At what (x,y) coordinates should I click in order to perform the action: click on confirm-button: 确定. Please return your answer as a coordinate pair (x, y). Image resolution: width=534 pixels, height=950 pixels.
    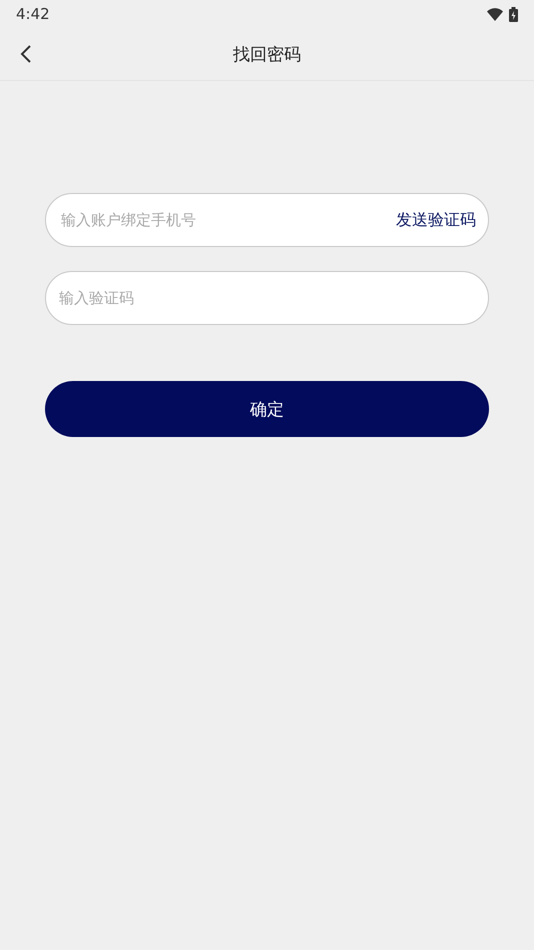
    Looking at the image, I should click on (267, 409).